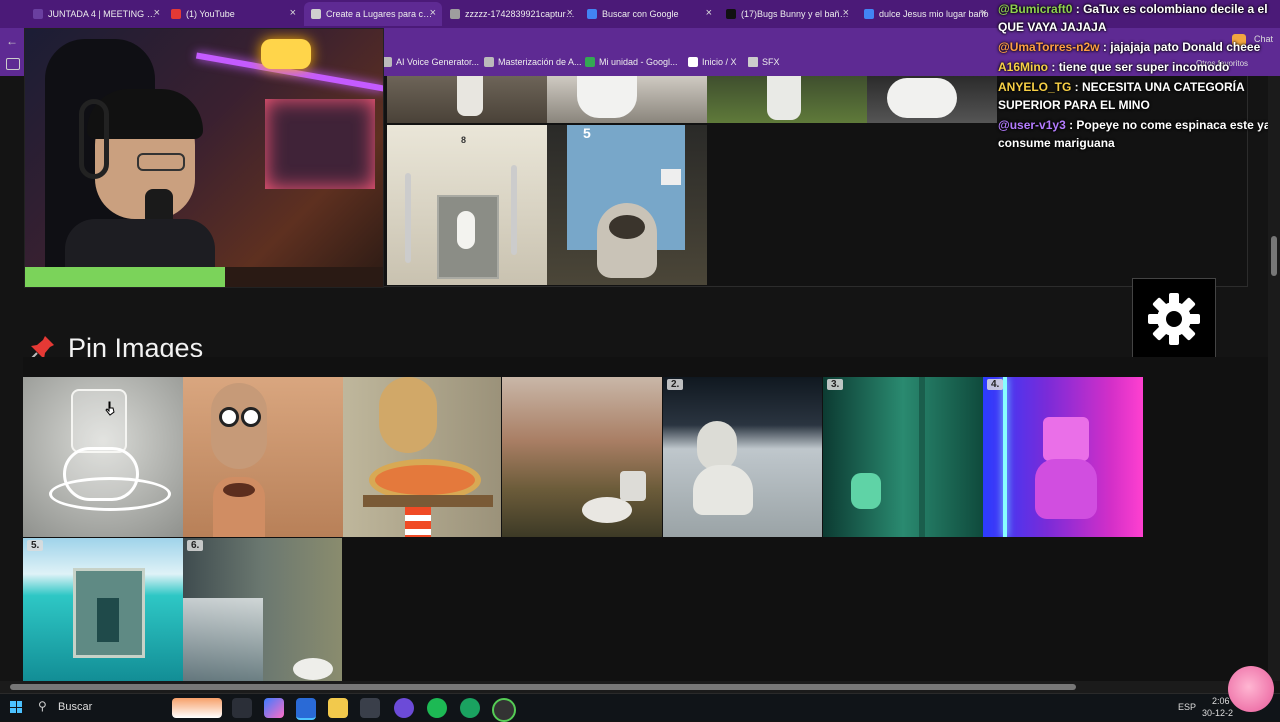 The width and height of the screenshot is (1280, 722). What do you see at coordinates (1023, 67) in the screenshot?
I see `chat-username: A16Mino` at bounding box center [1023, 67].